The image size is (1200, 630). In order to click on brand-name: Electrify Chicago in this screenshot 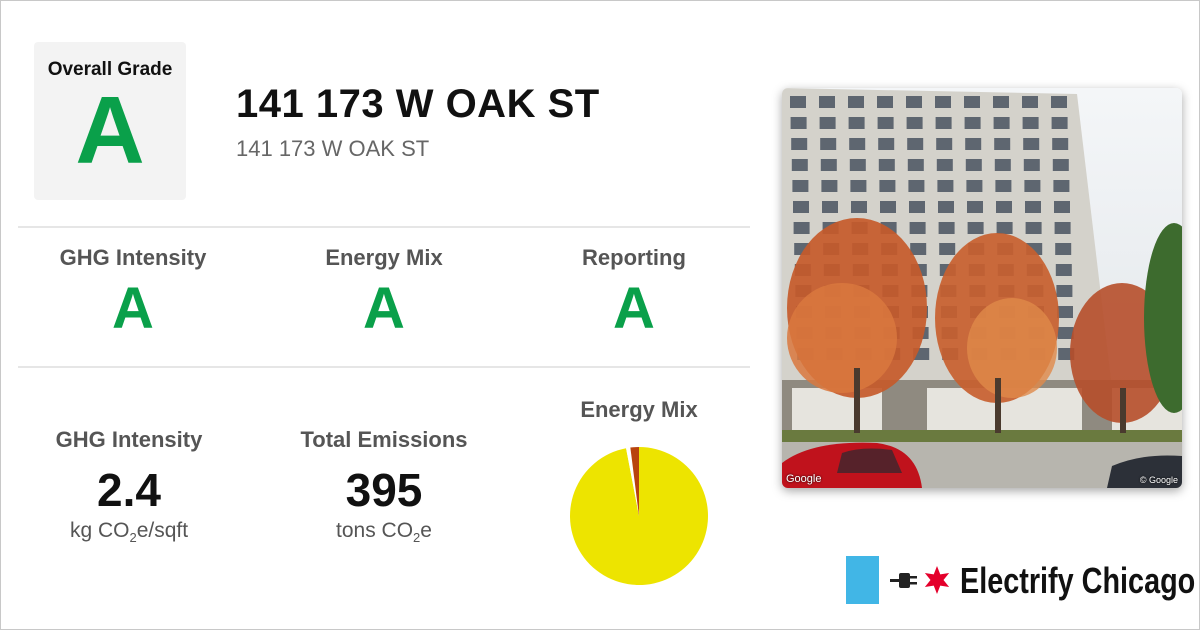, I will do `click(1078, 580)`.